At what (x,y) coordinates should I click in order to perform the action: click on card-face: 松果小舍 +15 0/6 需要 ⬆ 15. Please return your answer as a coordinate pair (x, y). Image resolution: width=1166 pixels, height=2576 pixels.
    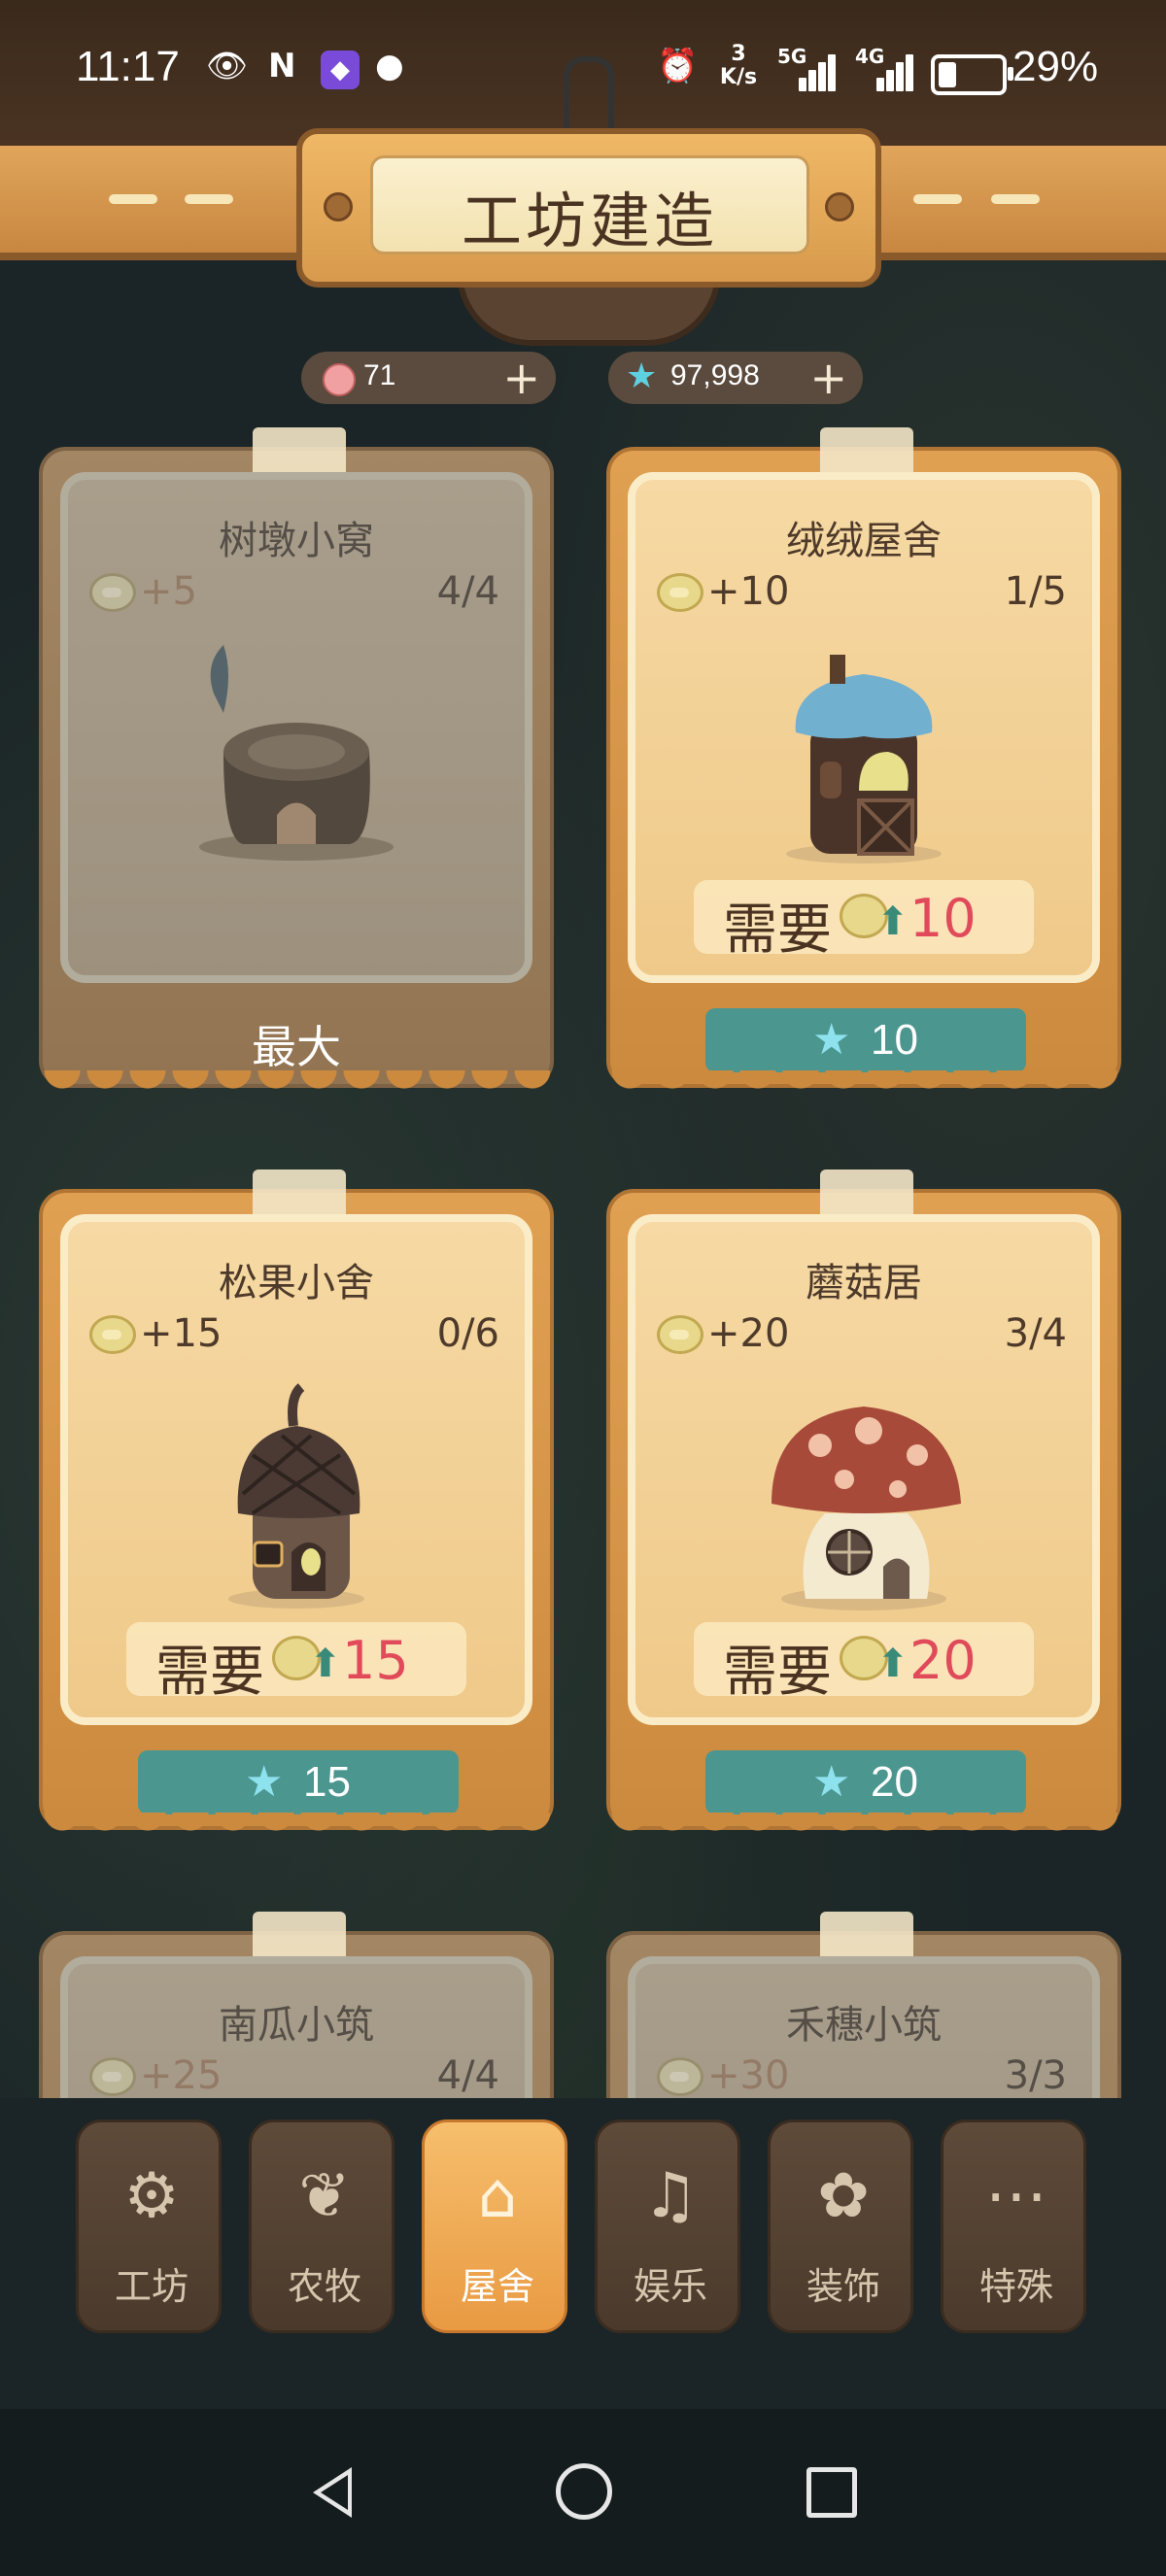
    Looking at the image, I should click on (296, 1469).